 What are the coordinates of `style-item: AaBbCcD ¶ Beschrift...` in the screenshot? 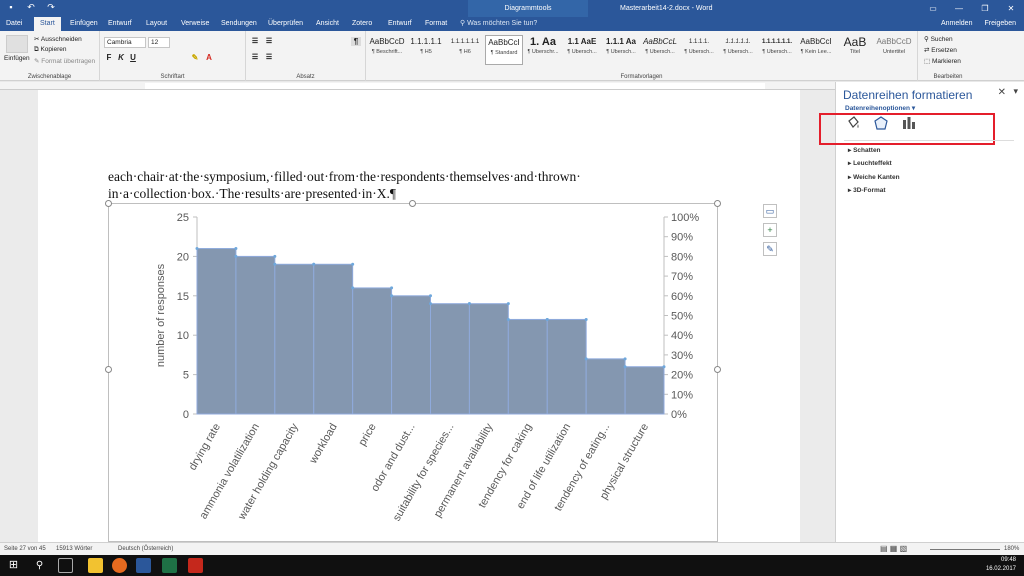 It's located at (387, 50).